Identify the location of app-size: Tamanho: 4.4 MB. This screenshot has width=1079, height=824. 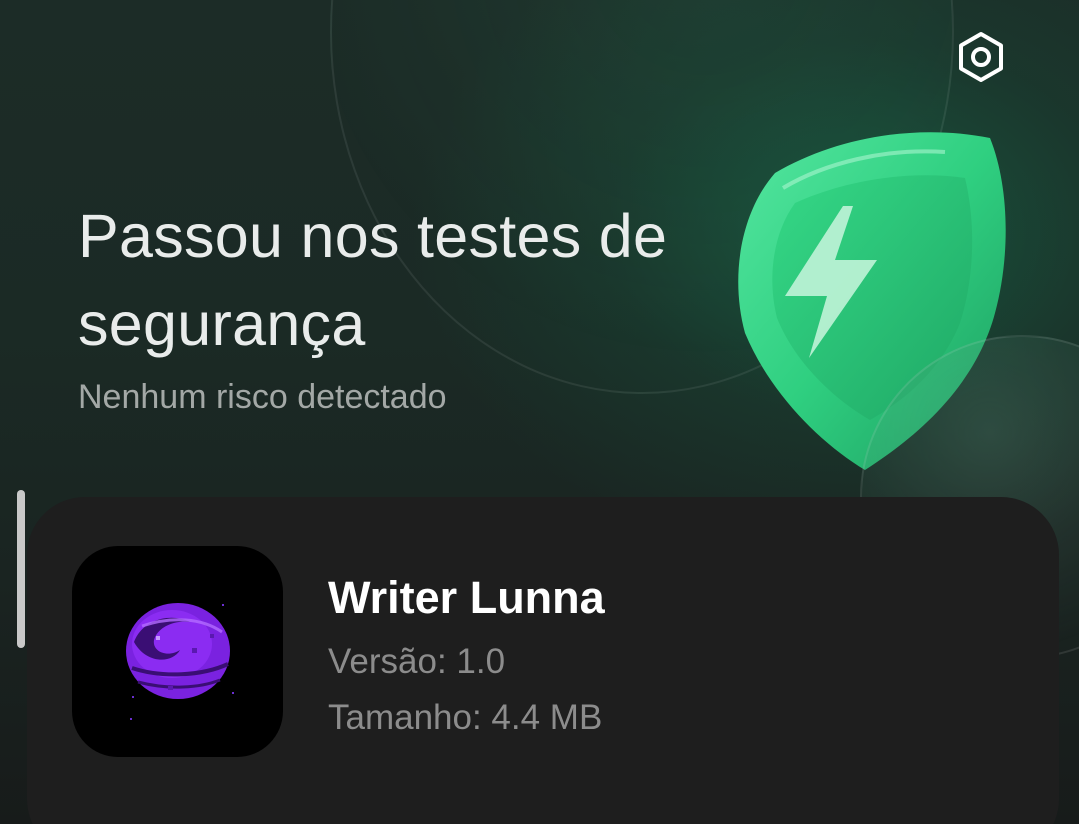
(465, 717).